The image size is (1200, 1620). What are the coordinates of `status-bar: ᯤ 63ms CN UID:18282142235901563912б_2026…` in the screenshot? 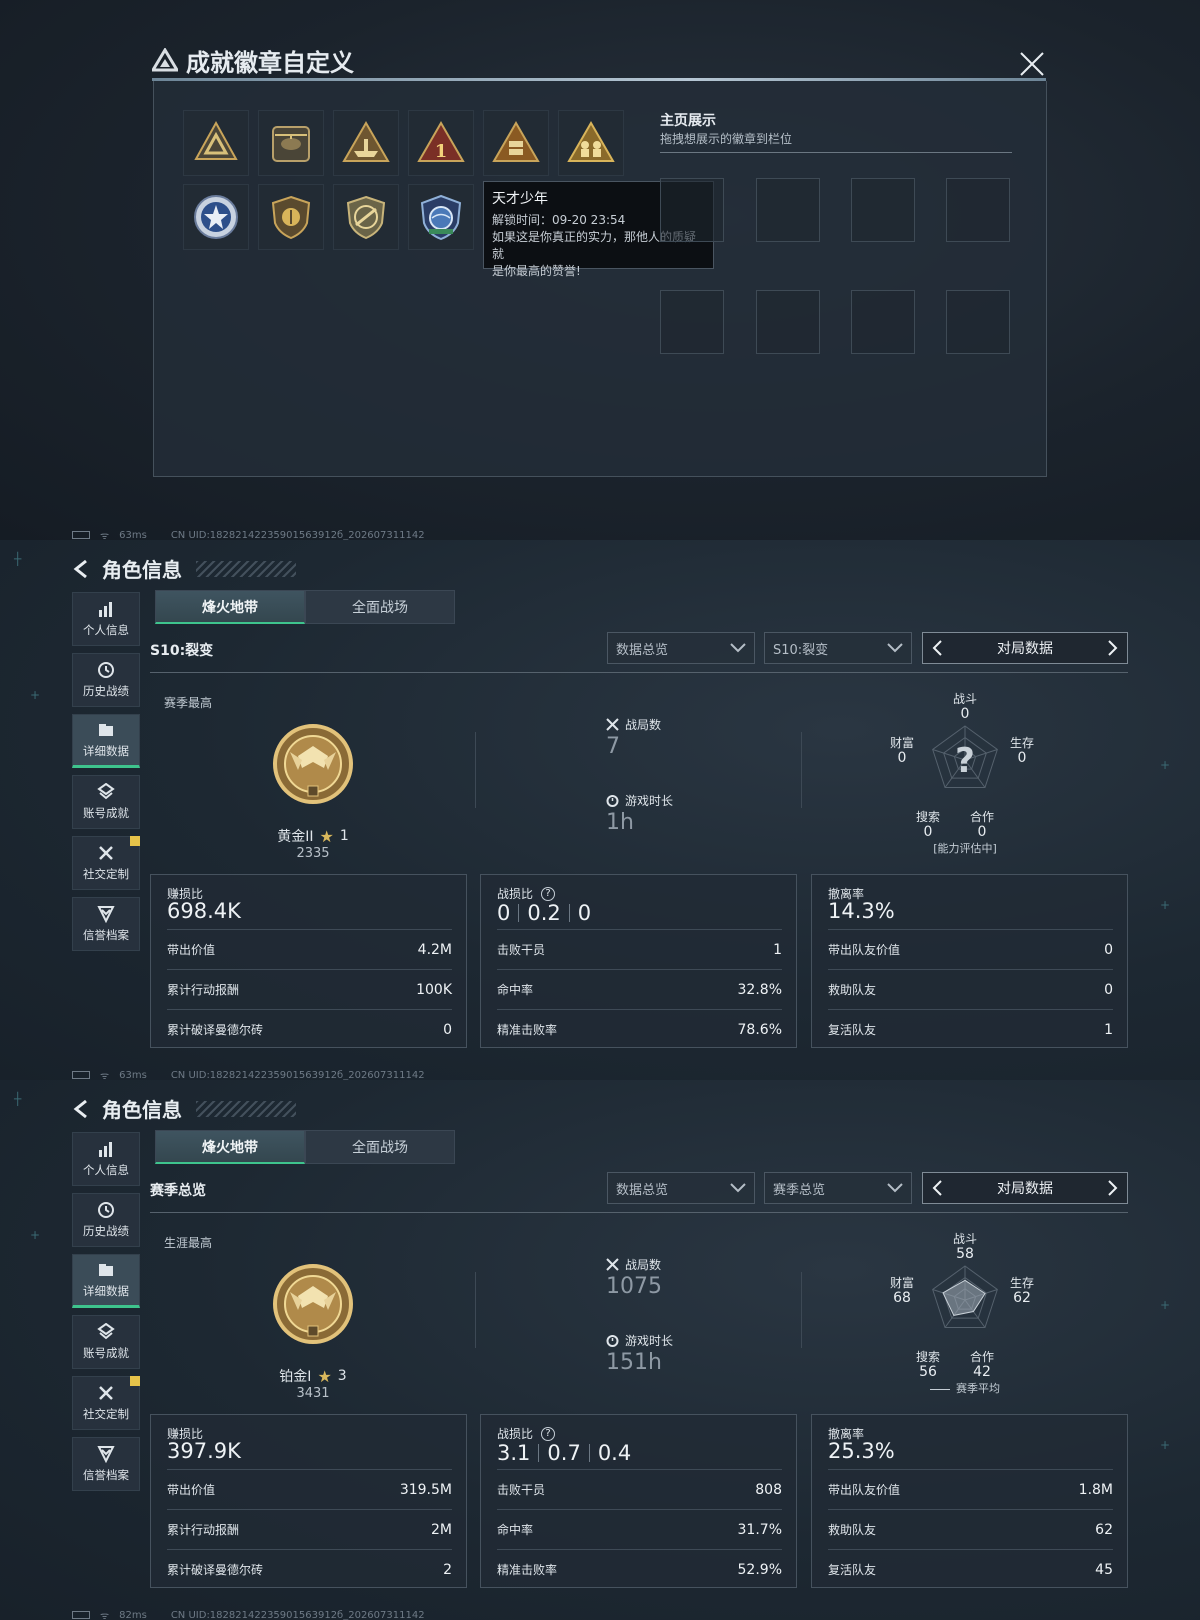 It's located at (248, 1074).